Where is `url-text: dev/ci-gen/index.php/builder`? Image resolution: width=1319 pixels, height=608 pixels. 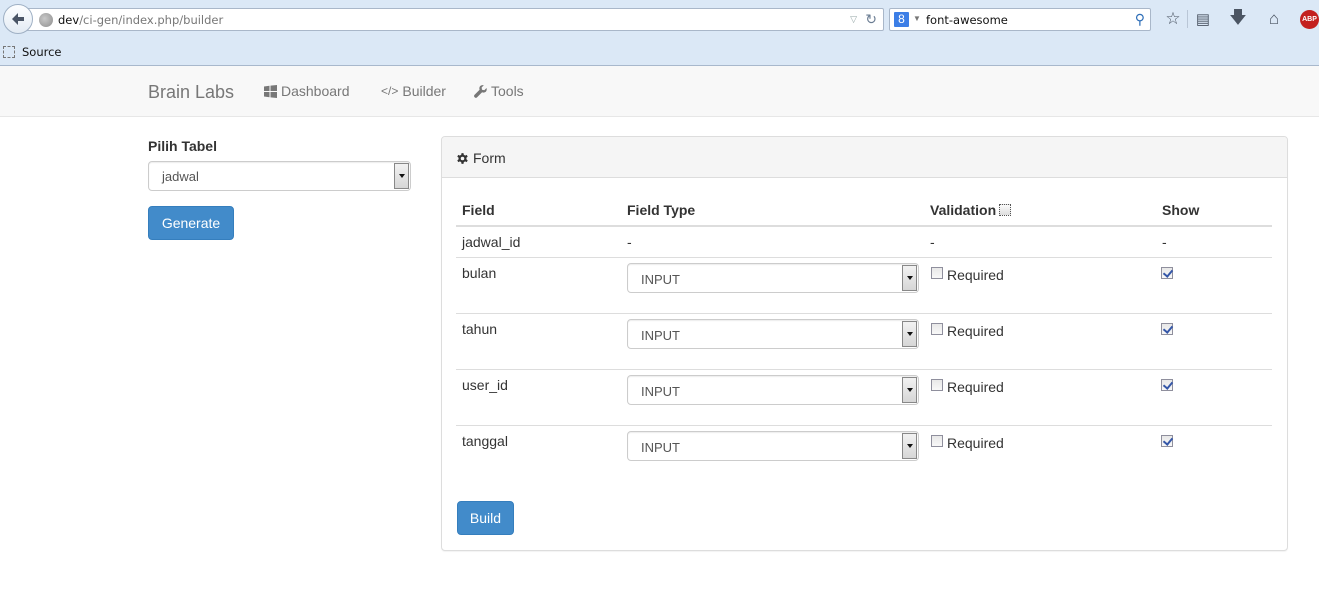 url-text: dev/ci-gen/index.php/builder is located at coordinates (141, 20).